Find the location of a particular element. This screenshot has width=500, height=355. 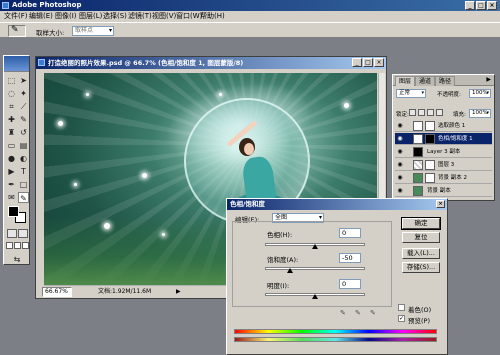

preview-checkbox: ✓ is located at coordinates (401, 318).